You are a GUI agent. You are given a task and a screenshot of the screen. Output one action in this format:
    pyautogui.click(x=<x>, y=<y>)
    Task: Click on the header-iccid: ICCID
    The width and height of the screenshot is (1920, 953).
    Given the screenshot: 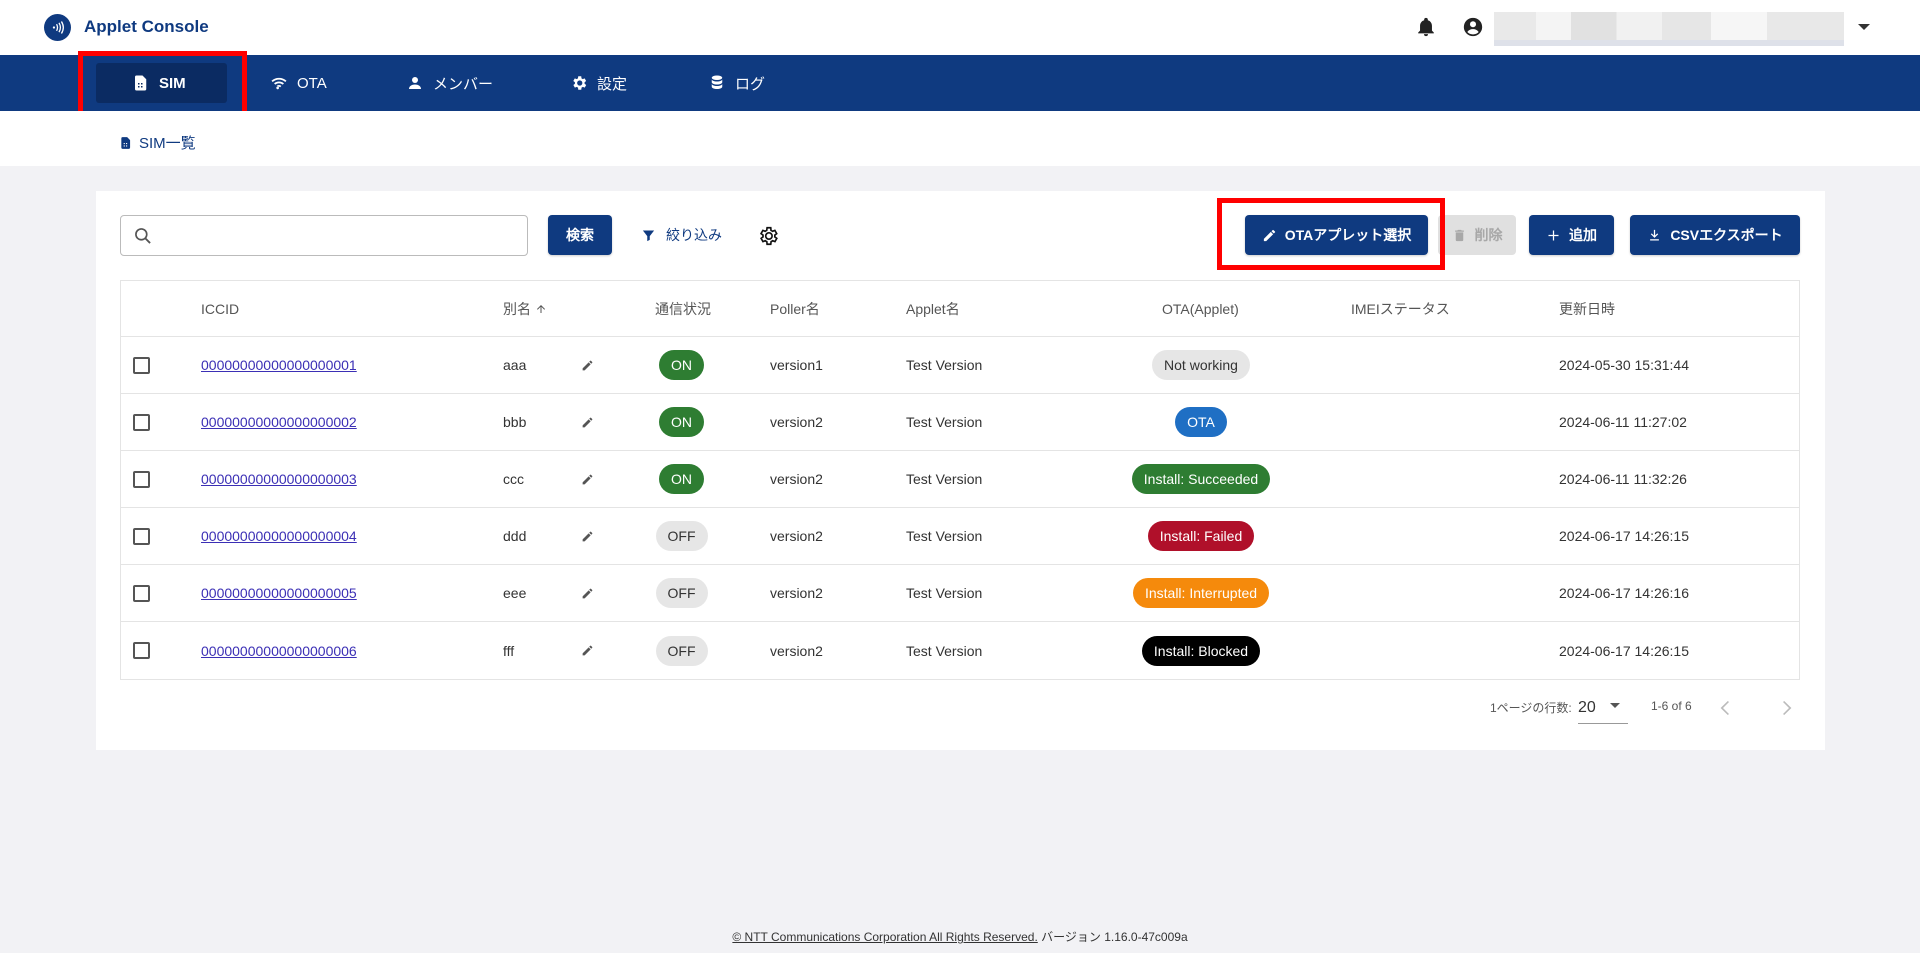 What is the action you would take?
    pyautogui.click(x=220, y=308)
    